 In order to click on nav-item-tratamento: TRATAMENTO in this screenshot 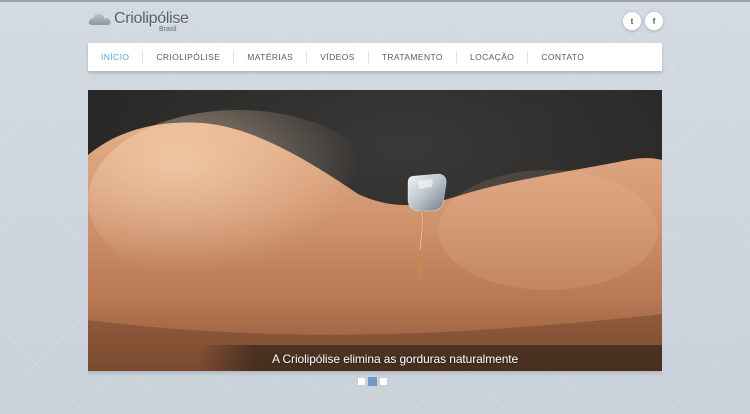, I will do `click(412, 57)`.